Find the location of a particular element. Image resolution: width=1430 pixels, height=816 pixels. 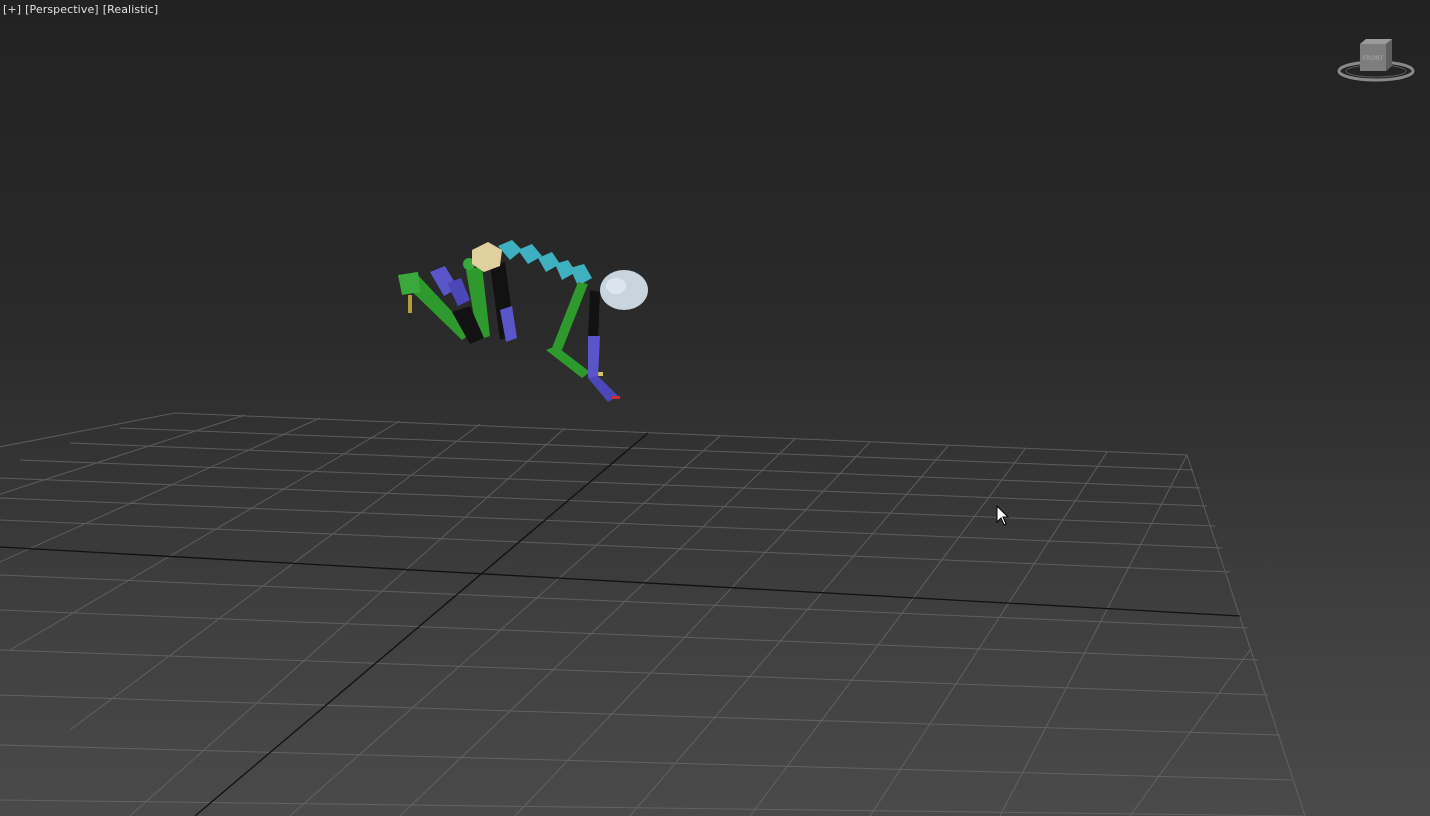

spine is located at coordinates (545, 263).